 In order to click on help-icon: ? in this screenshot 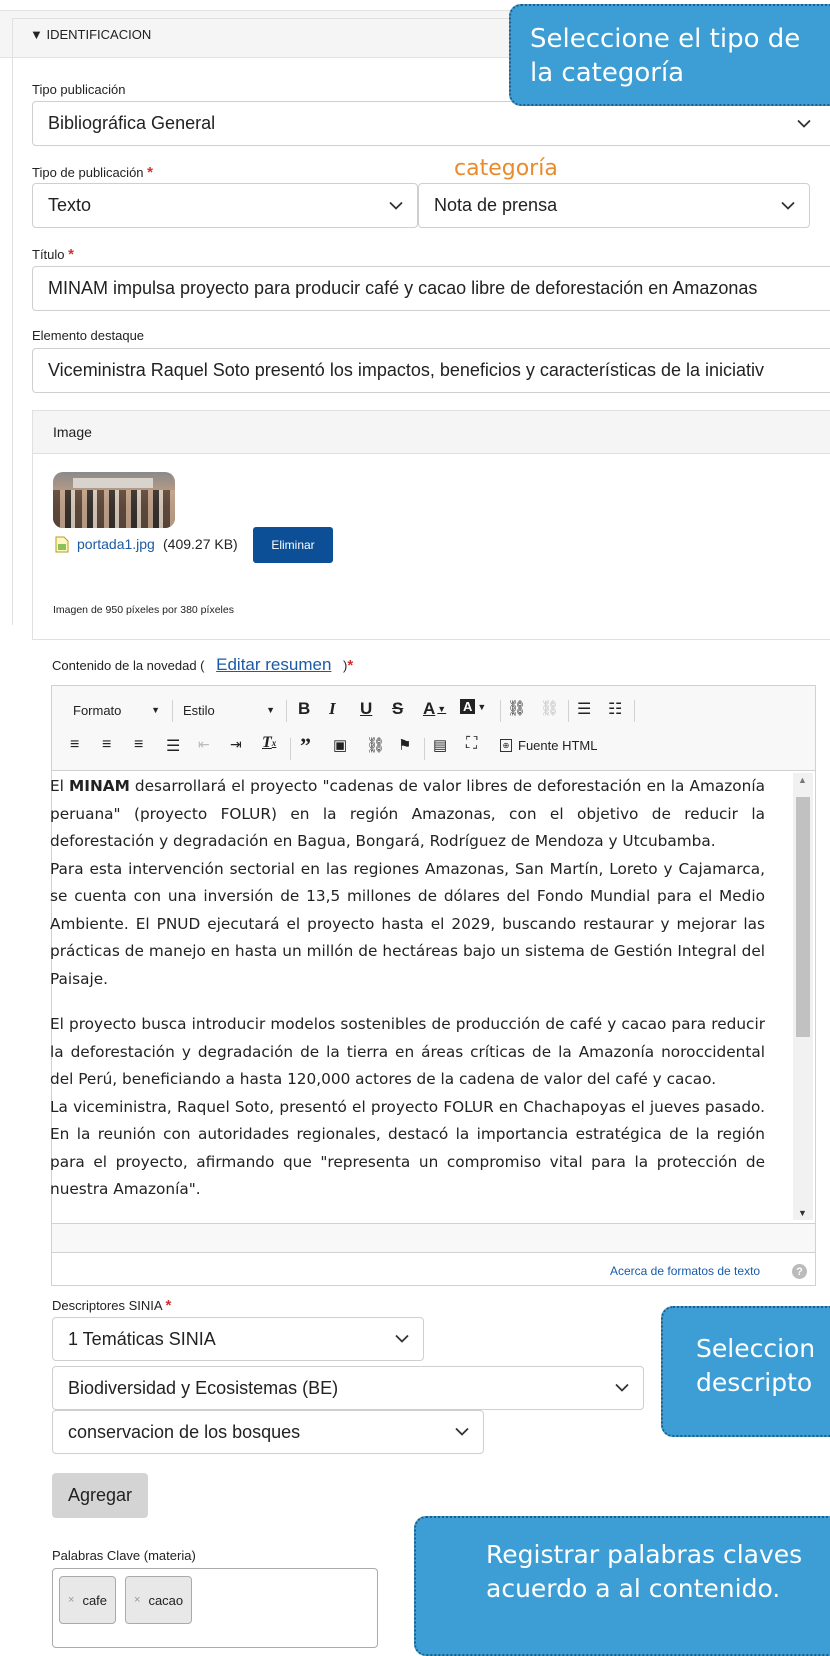, I will do `click(799, 1271)`.